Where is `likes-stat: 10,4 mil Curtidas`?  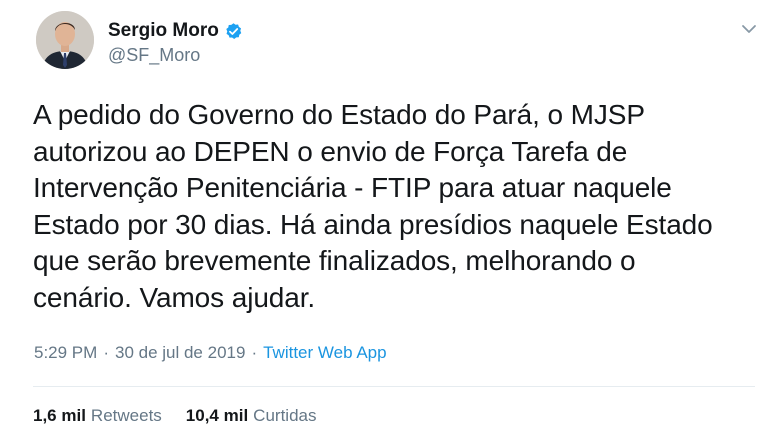
likes-stat: 10,4 mil Curtidas is located at coordinates (251, 416).